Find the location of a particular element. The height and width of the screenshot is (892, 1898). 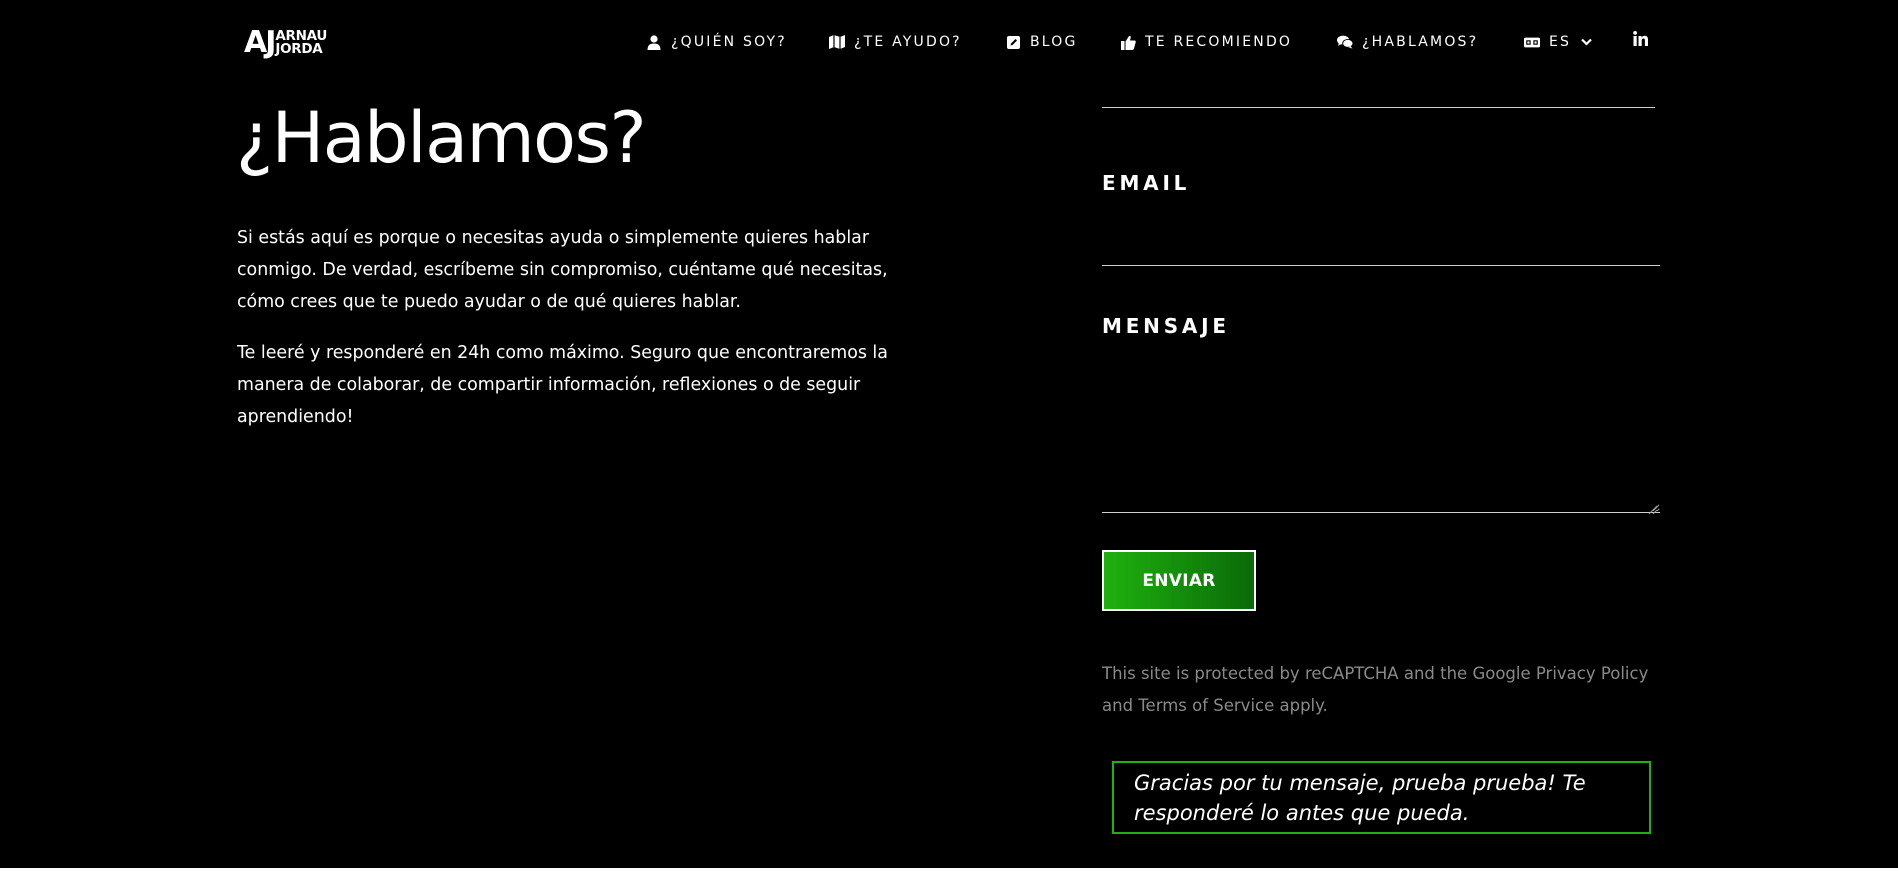

linkedin-link is located at coordinates (1640, 38).